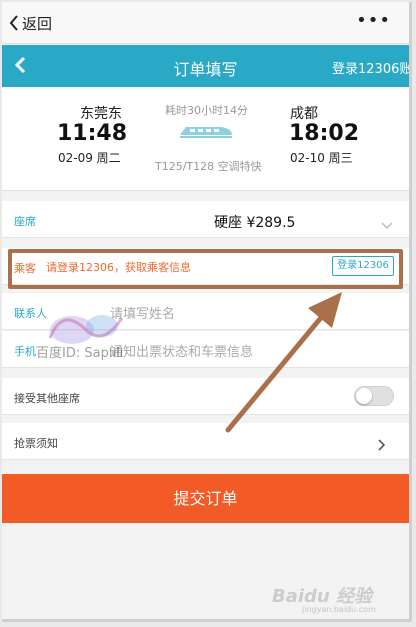 This screenshot has width=416, height=627. Describe the element at coordinates (339, 609) in the screenshot. I see `baidu-jingyan-url: jingyan.baidu.com` at that location.